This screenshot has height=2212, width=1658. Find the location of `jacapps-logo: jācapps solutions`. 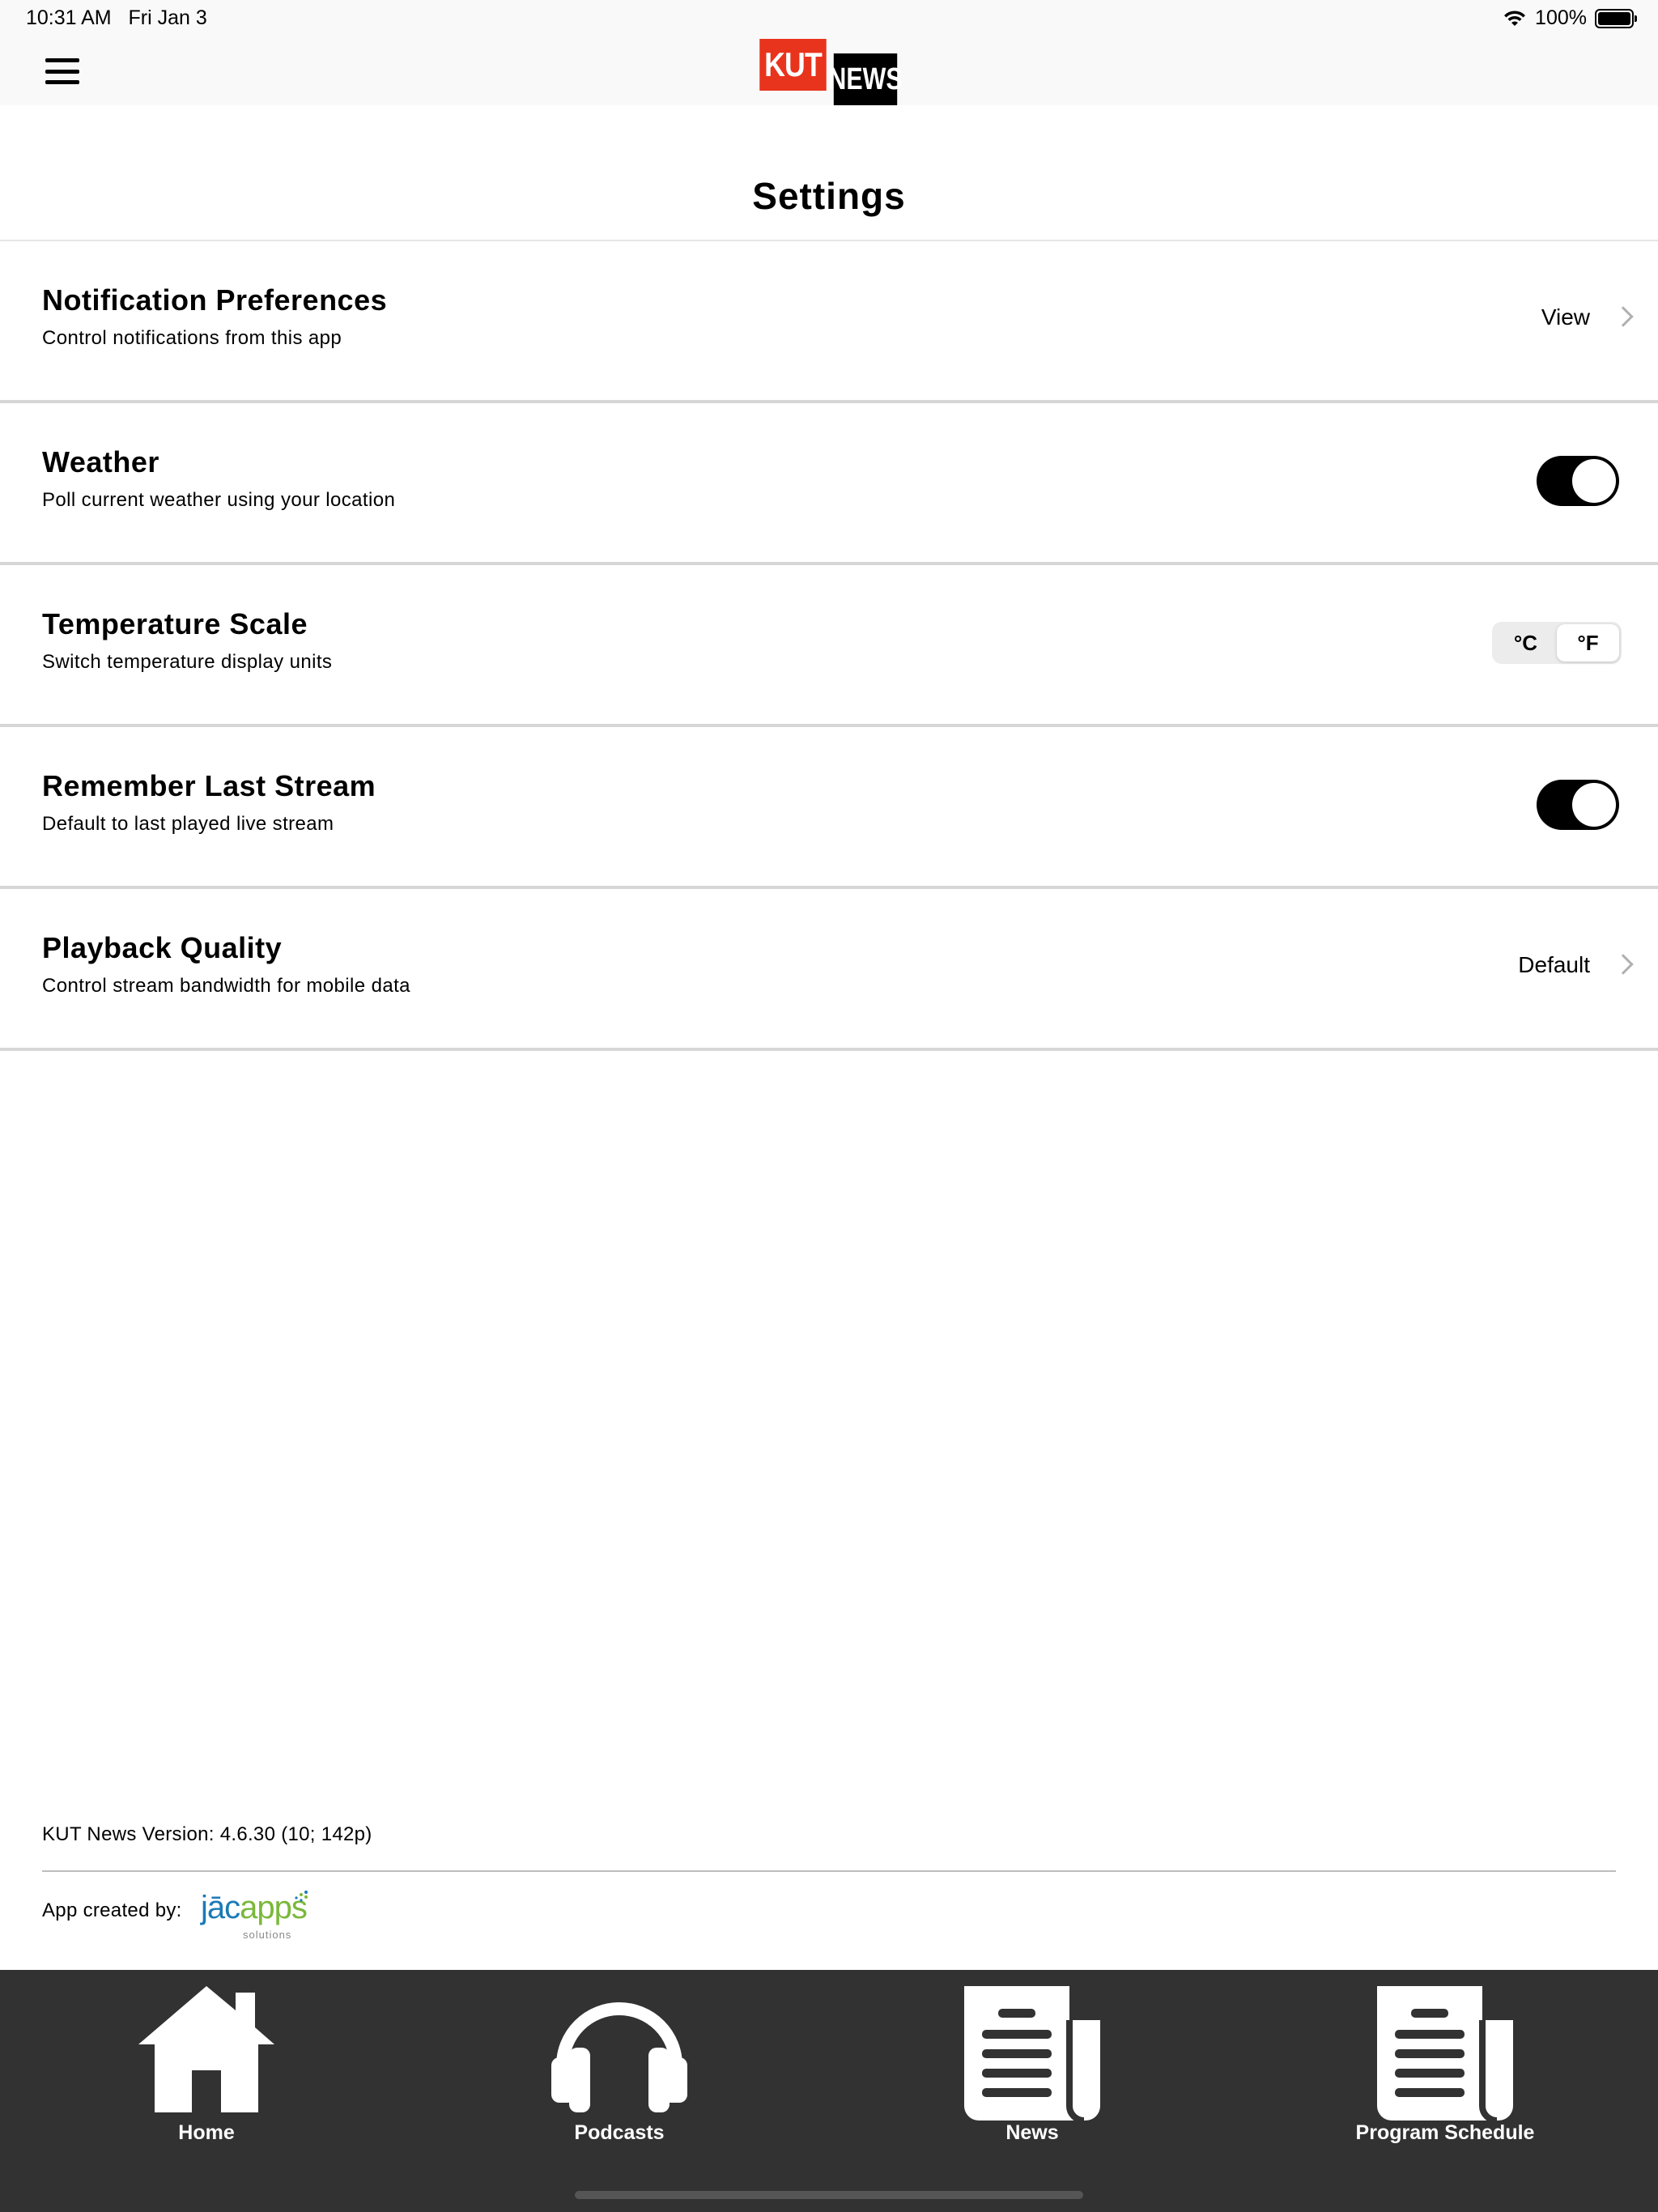

jacapps-logo: jācapps solutions is located at coordinates (257, 1916).